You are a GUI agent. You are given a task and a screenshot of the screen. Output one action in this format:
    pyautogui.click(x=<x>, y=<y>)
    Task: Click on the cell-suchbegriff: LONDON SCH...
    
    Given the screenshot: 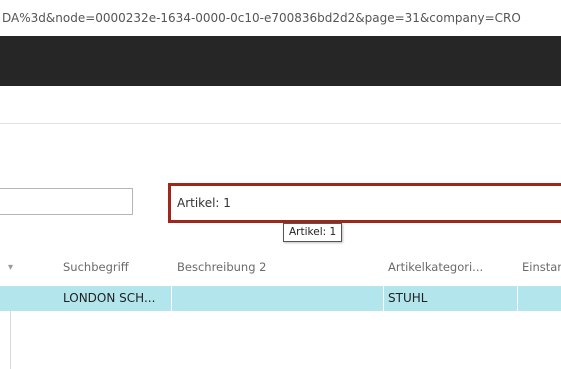 What is the action you would take?
    pyautogui.click(x=109, y=298)
    